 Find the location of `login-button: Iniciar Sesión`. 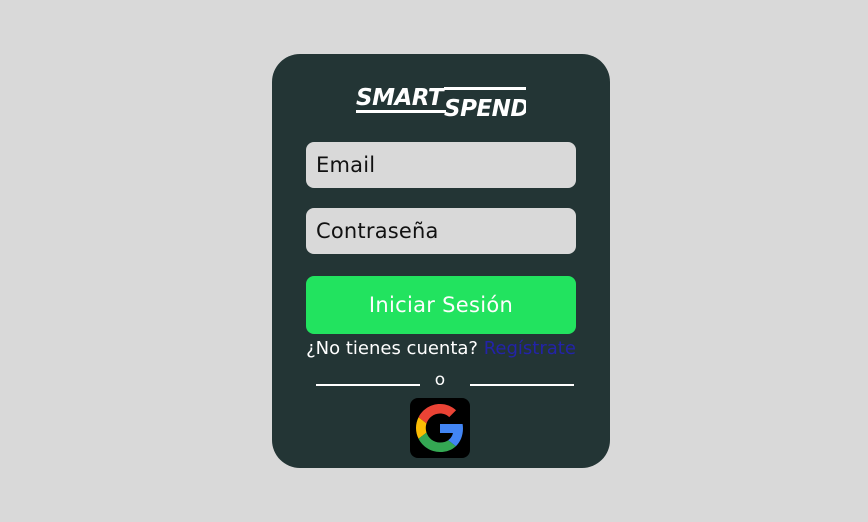

login-button: Iniciar Sesión is located at coordinates (441, 305).